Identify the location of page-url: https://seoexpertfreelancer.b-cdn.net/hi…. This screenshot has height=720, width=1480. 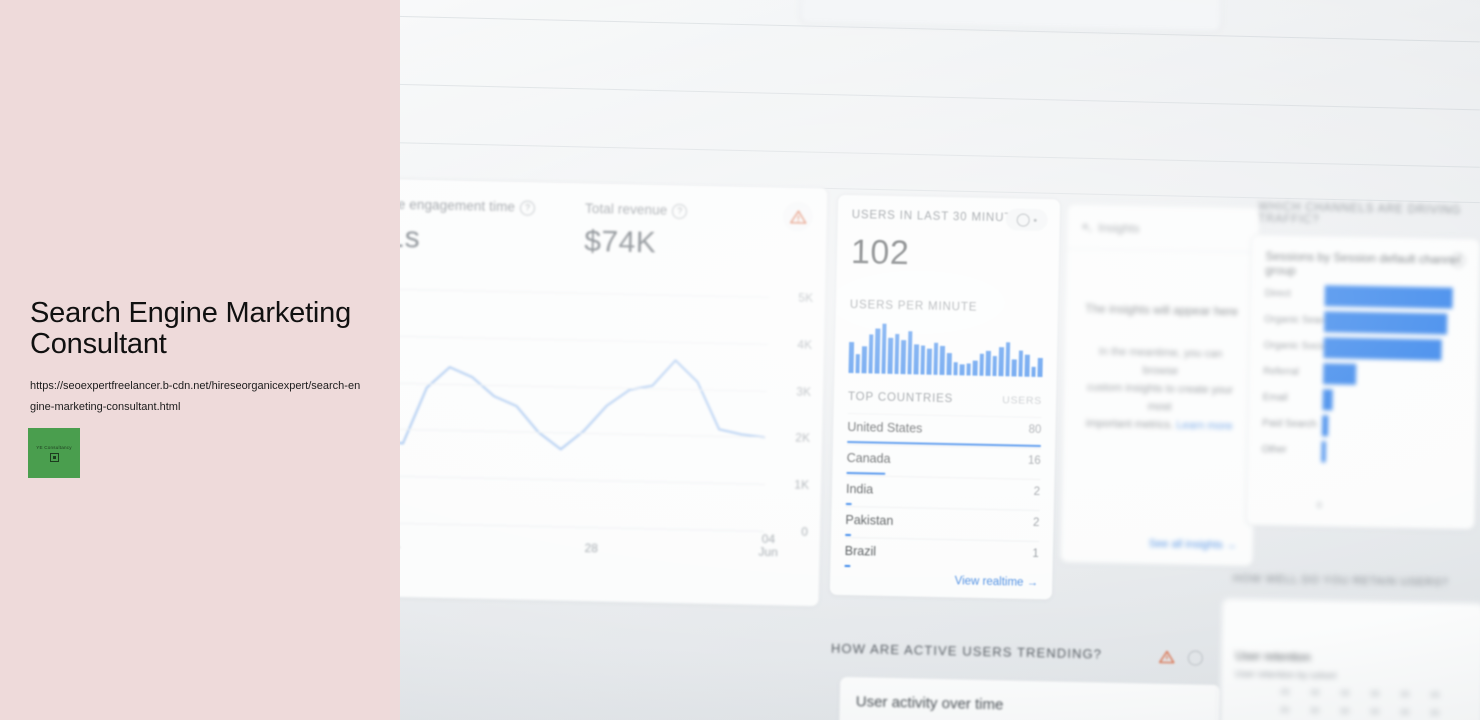
(196, 397).